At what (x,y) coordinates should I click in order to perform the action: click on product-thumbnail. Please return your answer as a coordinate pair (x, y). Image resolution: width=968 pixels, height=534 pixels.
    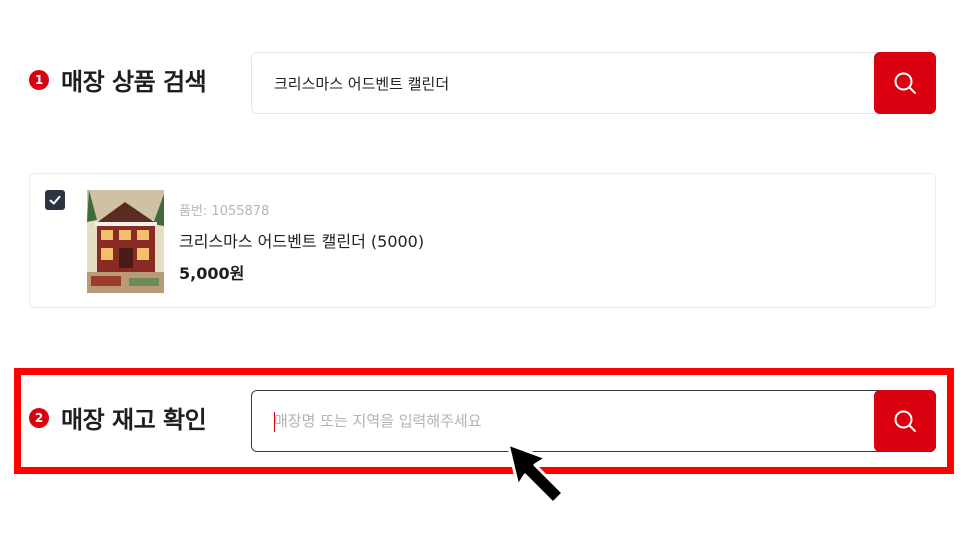
    Looking at the image, I should click on (125, 241).